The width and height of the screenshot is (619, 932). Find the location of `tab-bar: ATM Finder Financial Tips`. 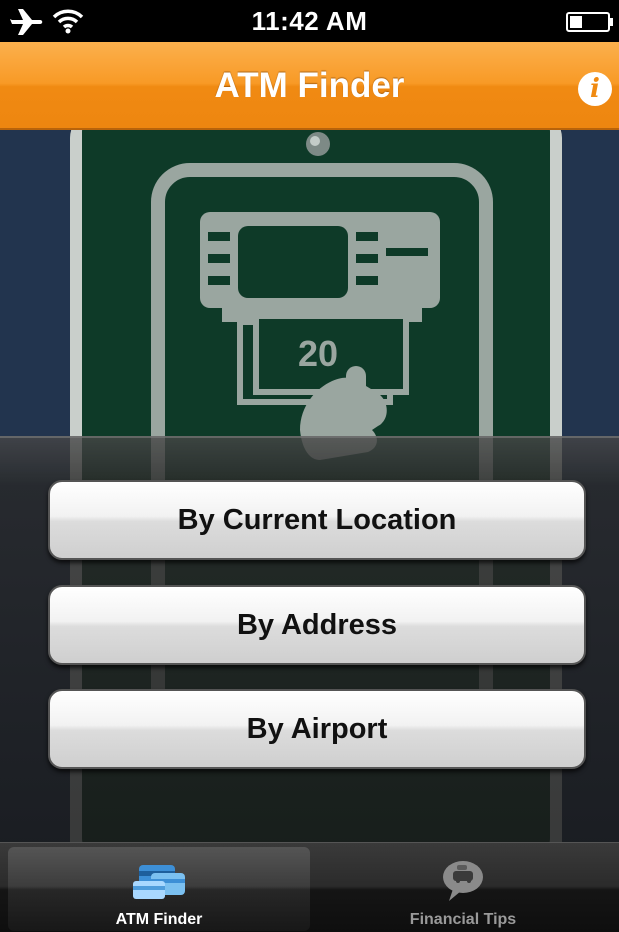

tab-bar: ATM Finder Financial Tips is located at coordinates (309, 887).